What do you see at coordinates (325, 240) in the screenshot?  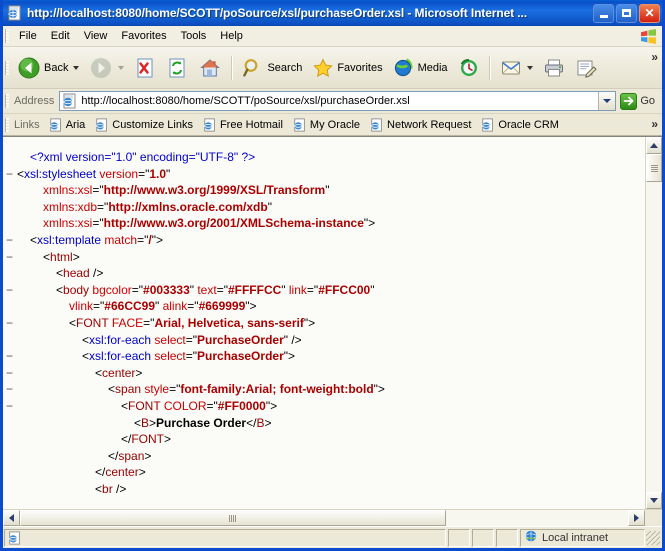 I see `xml-line: − <xsl:template match="/">` at bounding box center [325, 240].